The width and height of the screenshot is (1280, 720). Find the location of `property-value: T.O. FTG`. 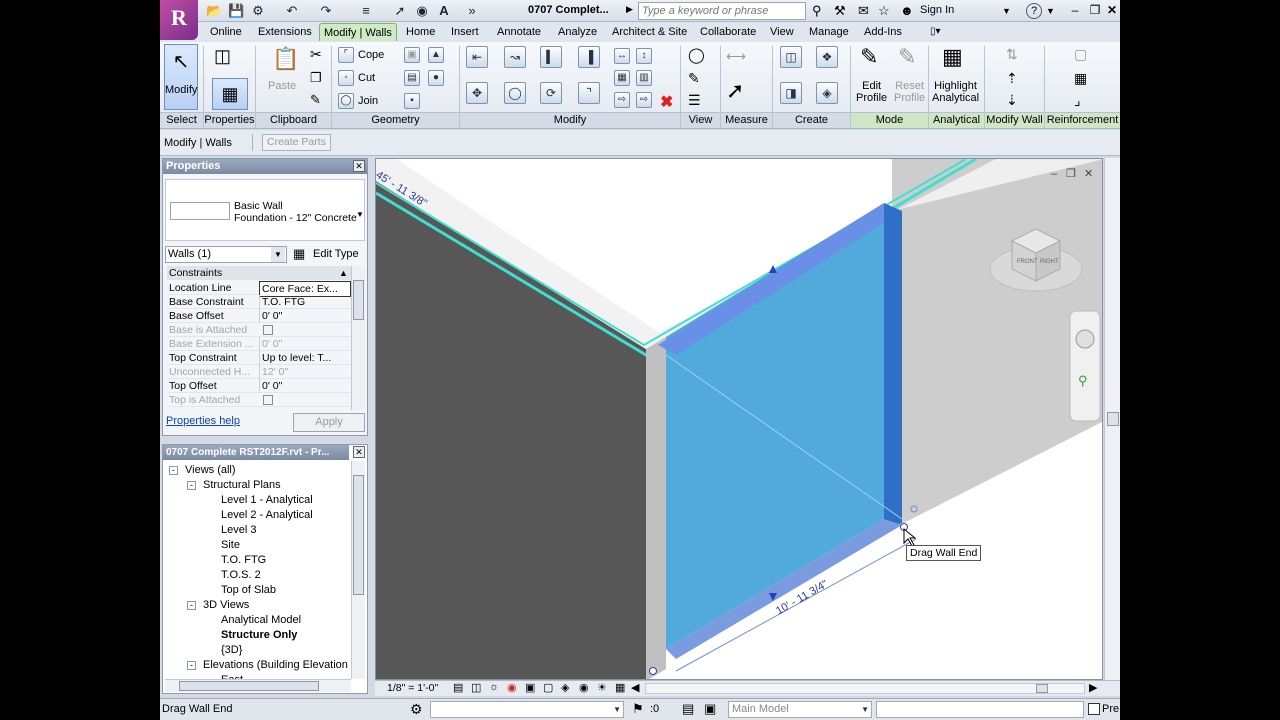

property-value: T.O. FTG is located at coordinates (305, 302).